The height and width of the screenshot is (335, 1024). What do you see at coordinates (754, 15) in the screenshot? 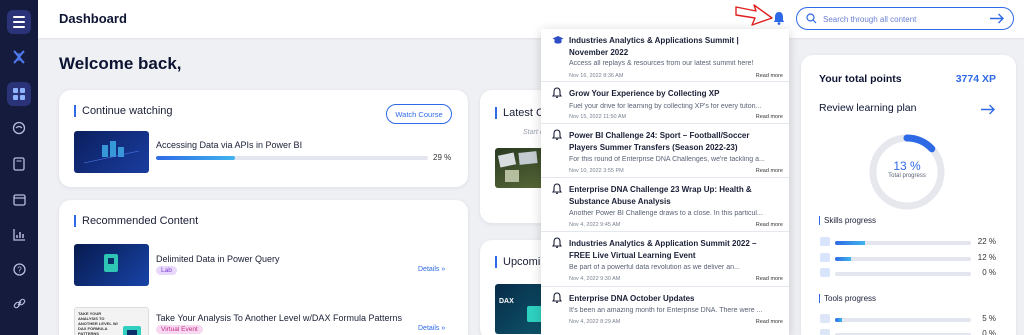
I see `annotation-arrow-icon` at bounding box center [754, 15].